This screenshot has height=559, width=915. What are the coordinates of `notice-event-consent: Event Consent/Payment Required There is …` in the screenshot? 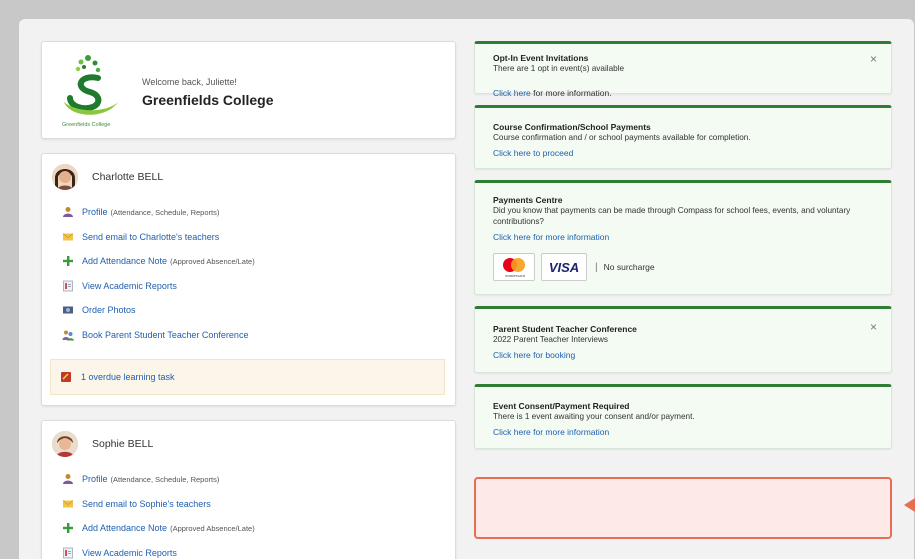 It's located at (683, 416).